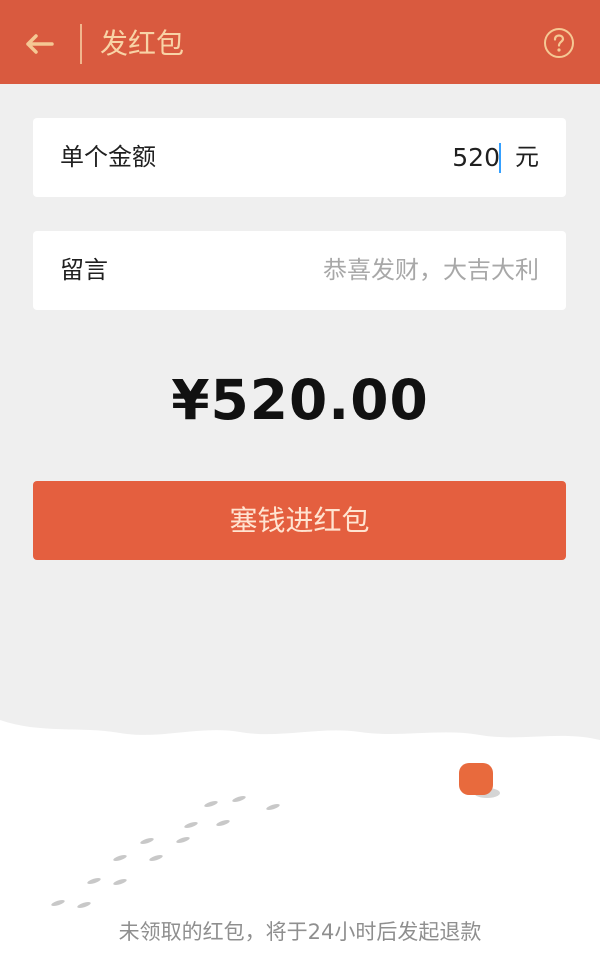 The image size is (600, 962). I want to click on header-divider, so click(81, 44).